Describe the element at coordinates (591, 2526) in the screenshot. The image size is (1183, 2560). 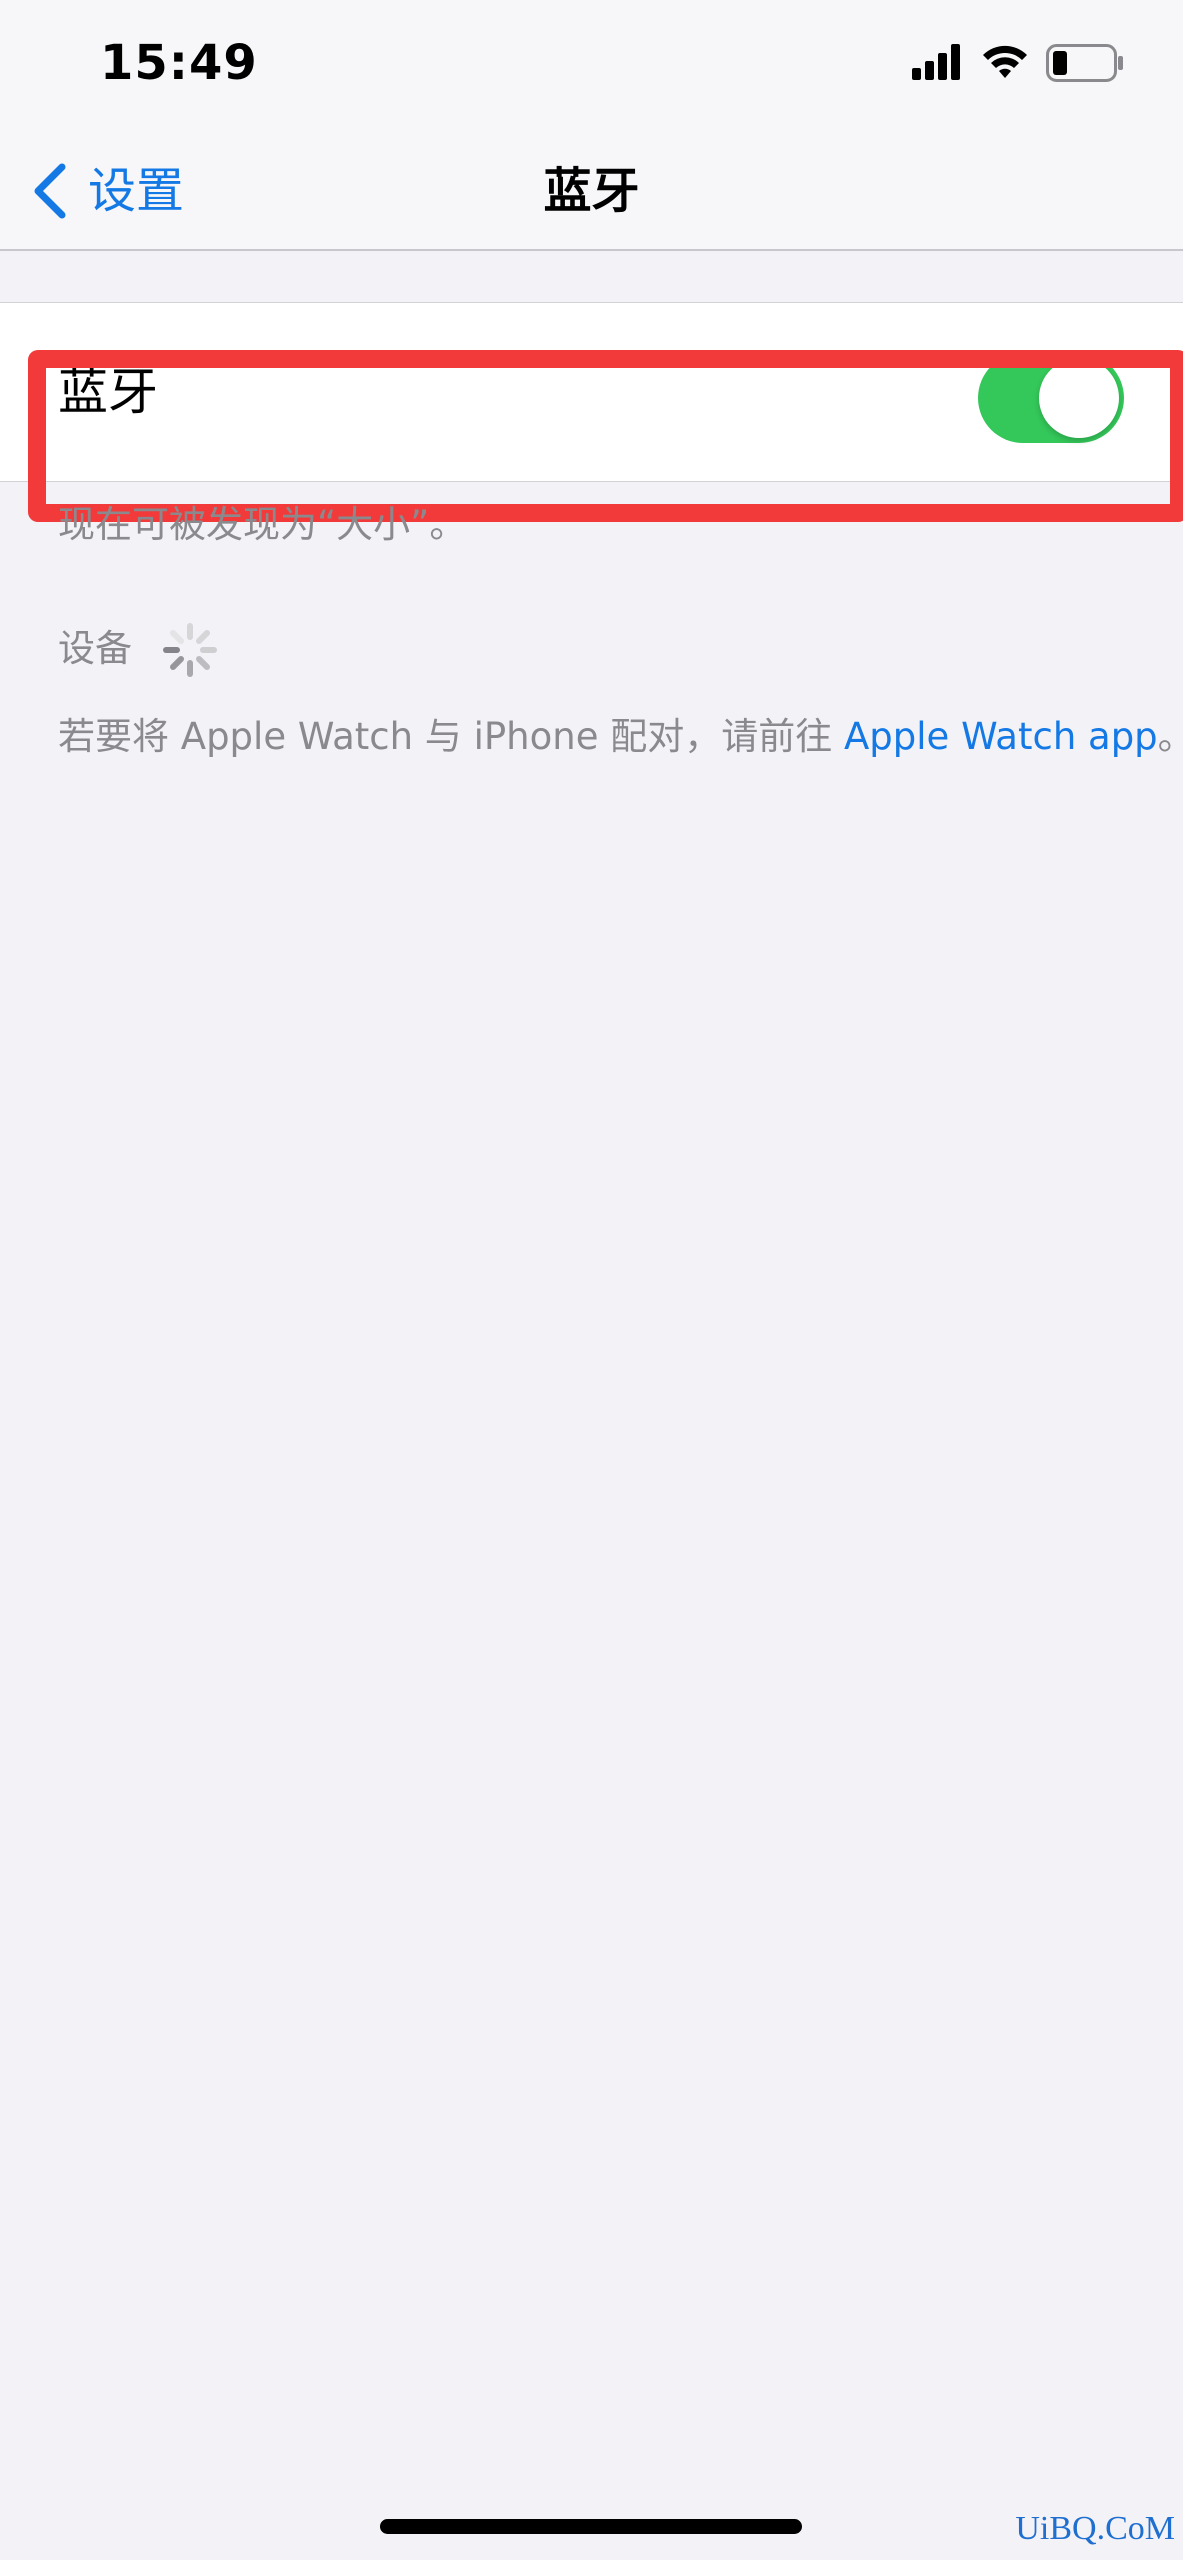
I see `home-indicator` at that location.